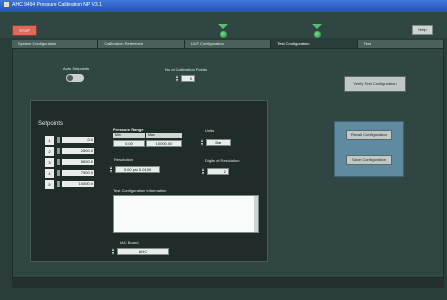  What do you see at coordinates (140, 190) in the screenshot?
I see `test-configuration-information-label: Test Configuration Information` at bounding box center [140, 190].